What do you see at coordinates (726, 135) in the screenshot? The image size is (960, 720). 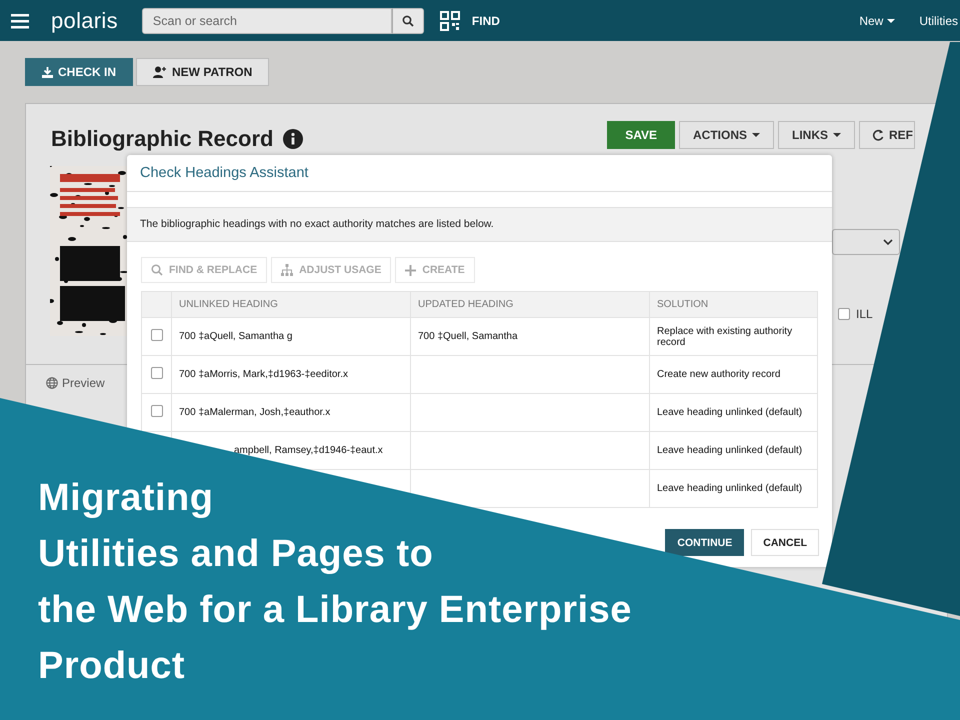 I see `dropdown-button: ACTIONS` at bounding box center [726, 135].